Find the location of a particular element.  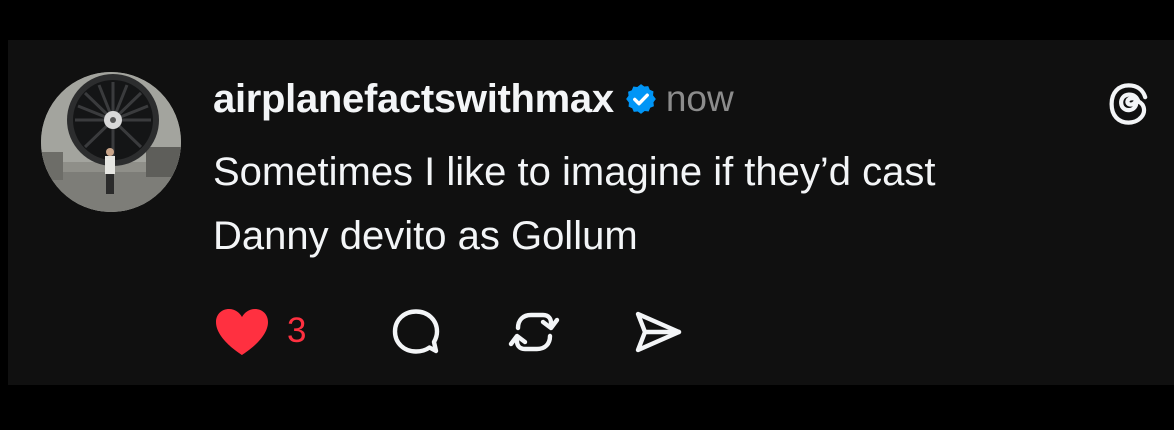

share-icon is located at coordinates (659, 332).